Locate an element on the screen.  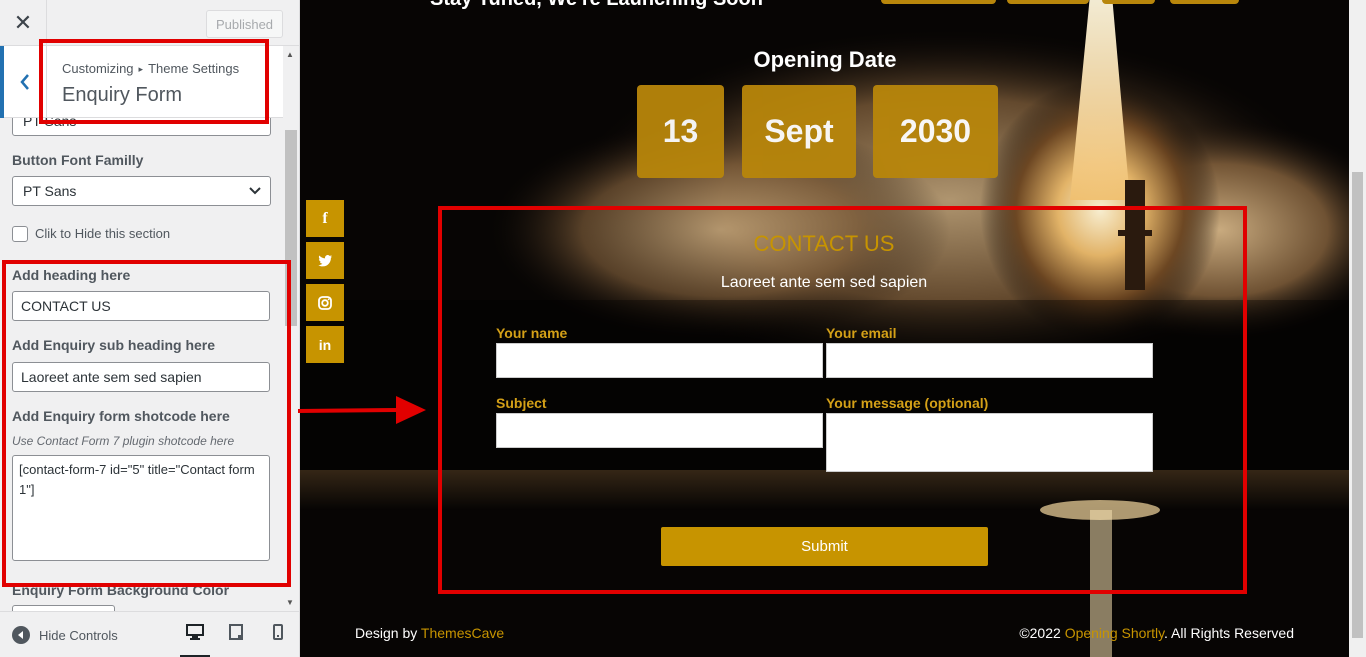
chevron-left-icon is located at coordinates (24, 82).